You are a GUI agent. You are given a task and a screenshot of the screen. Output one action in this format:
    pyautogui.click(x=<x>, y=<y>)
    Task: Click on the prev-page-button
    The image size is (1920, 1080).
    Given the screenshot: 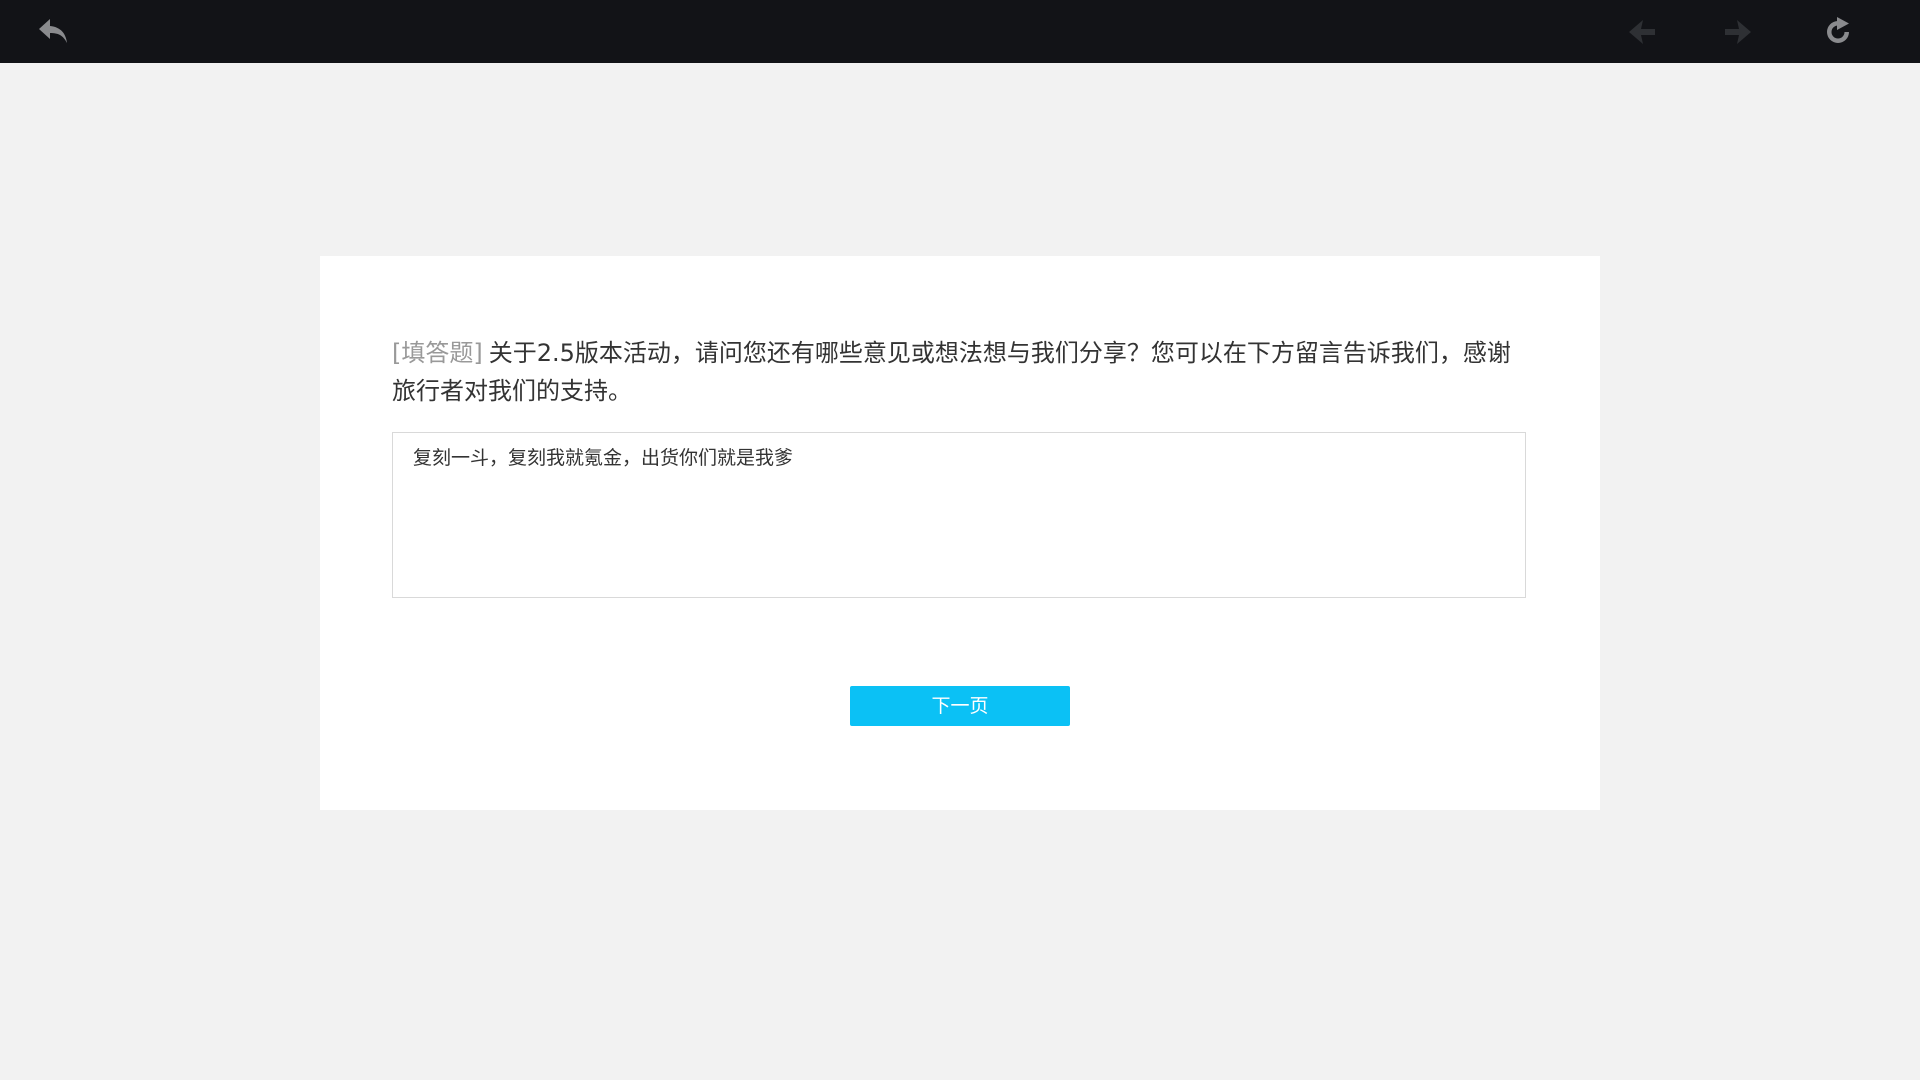 What is the action you would take?
    pyautogui.click(x=1642, y=31)
    